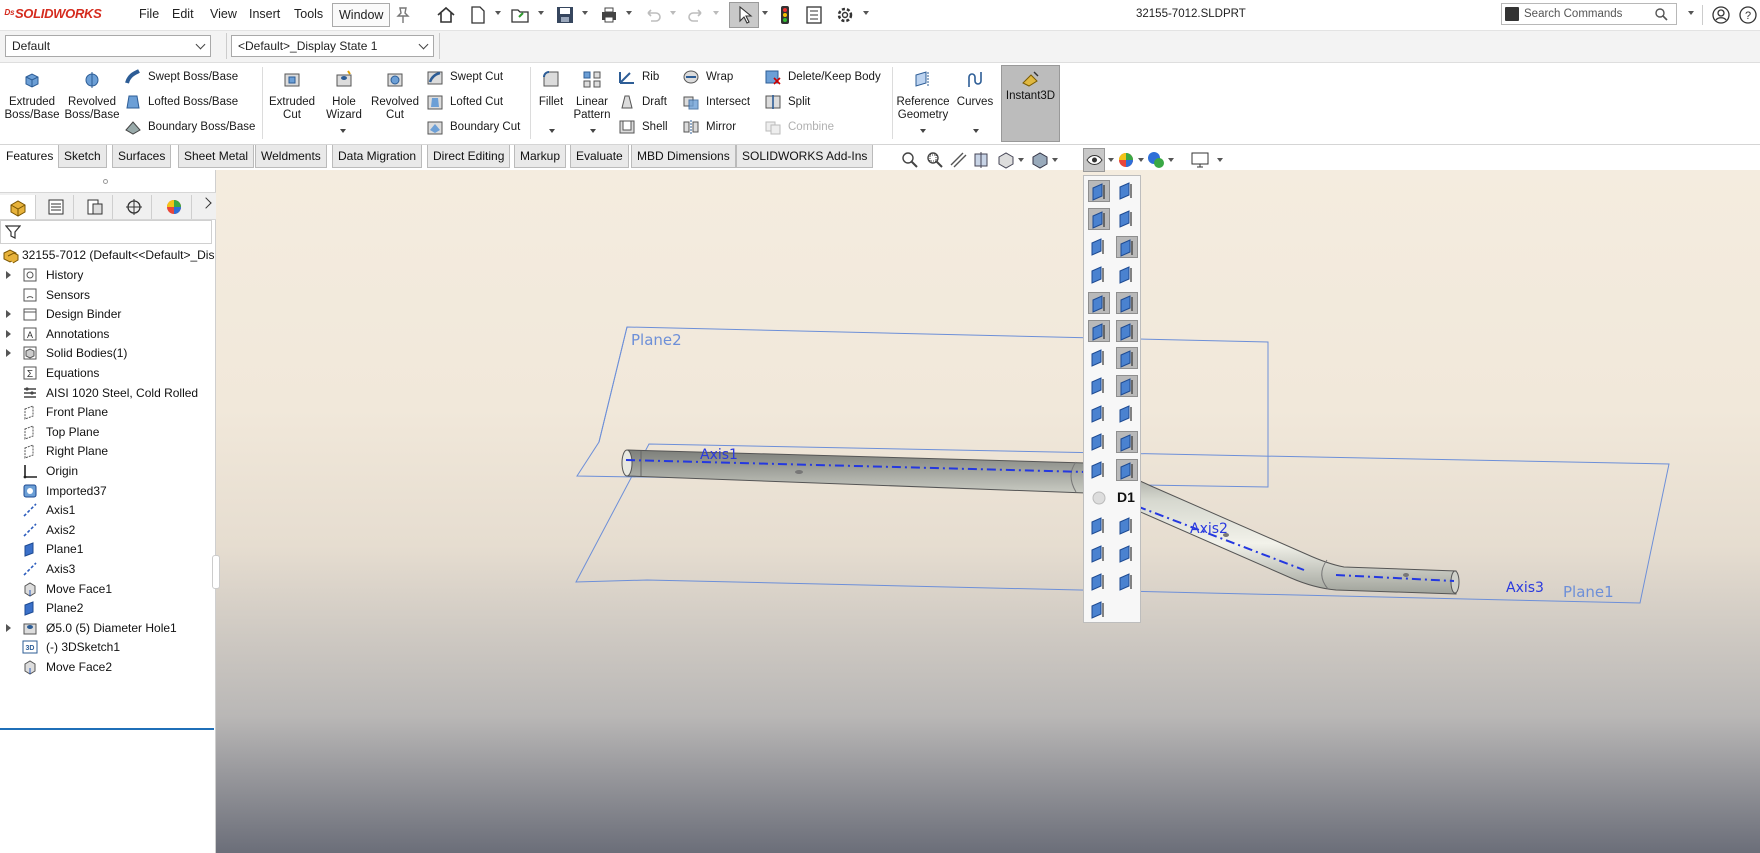  Describe the element at coordinates (1099, 442) in the screenshot. I see `view-cameras-icon` at that location.